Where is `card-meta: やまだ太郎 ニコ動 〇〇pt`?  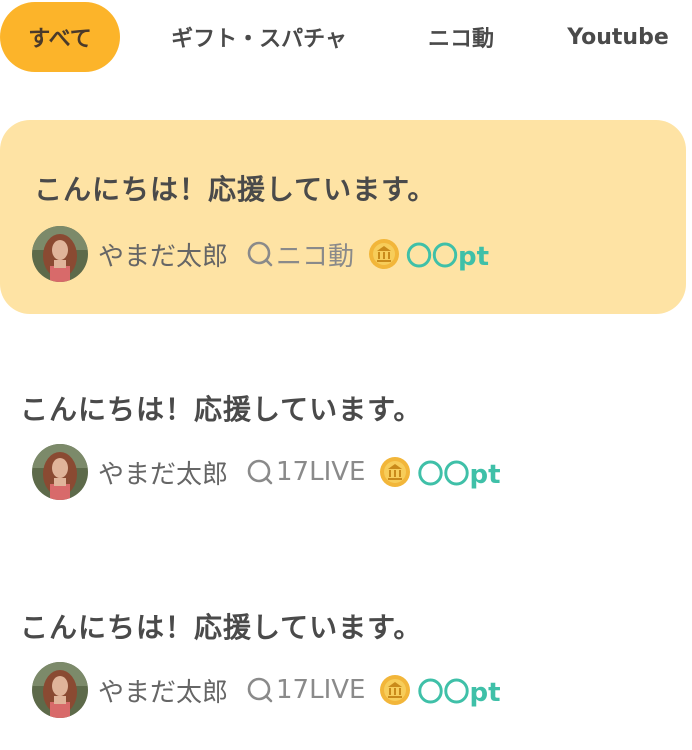
card-meta: やまだ太郎 ニコ動 〇〇pt is located at coordinates (260, 254).